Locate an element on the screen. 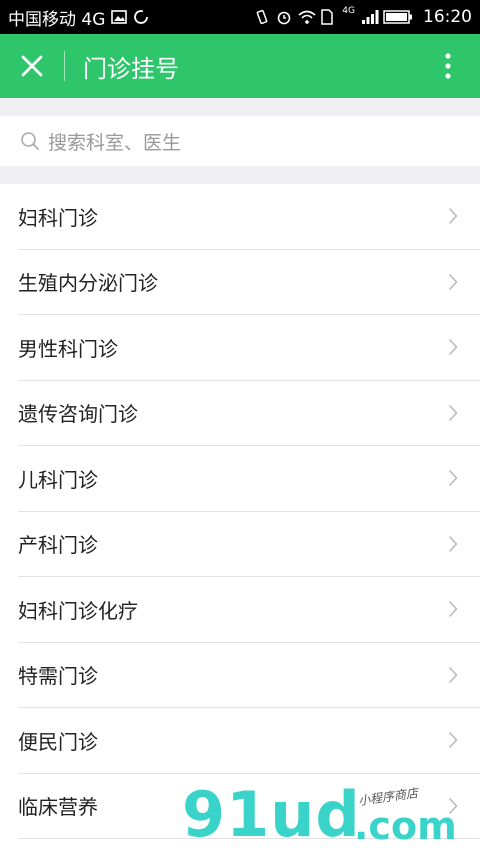  status-right: 4G 16:20 is located at coordinates (363, 16).